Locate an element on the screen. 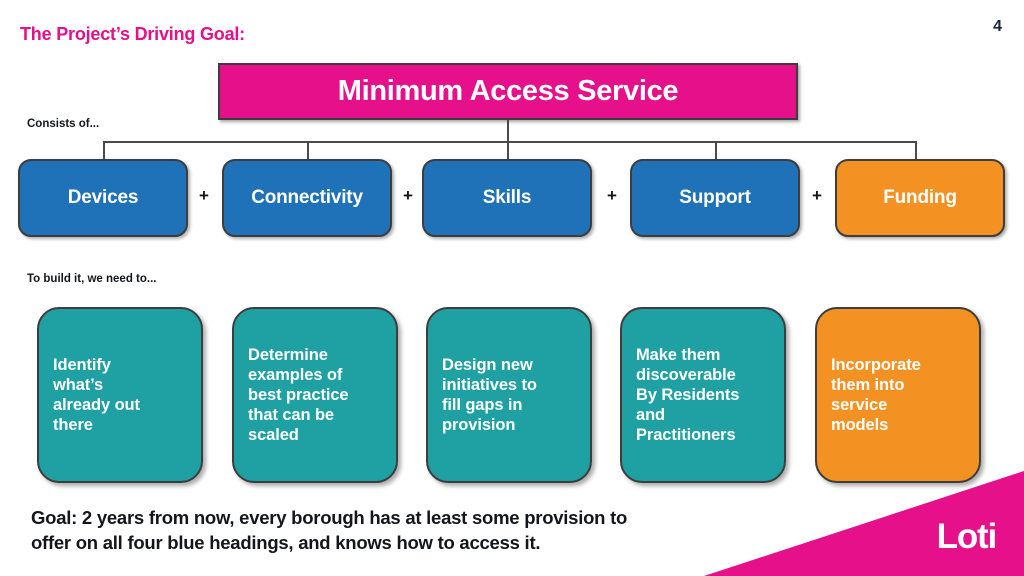 The width and height of the screenshot is (1024, 576). master-service-box: Minimum Access Service is located at coordinates (508, 91).